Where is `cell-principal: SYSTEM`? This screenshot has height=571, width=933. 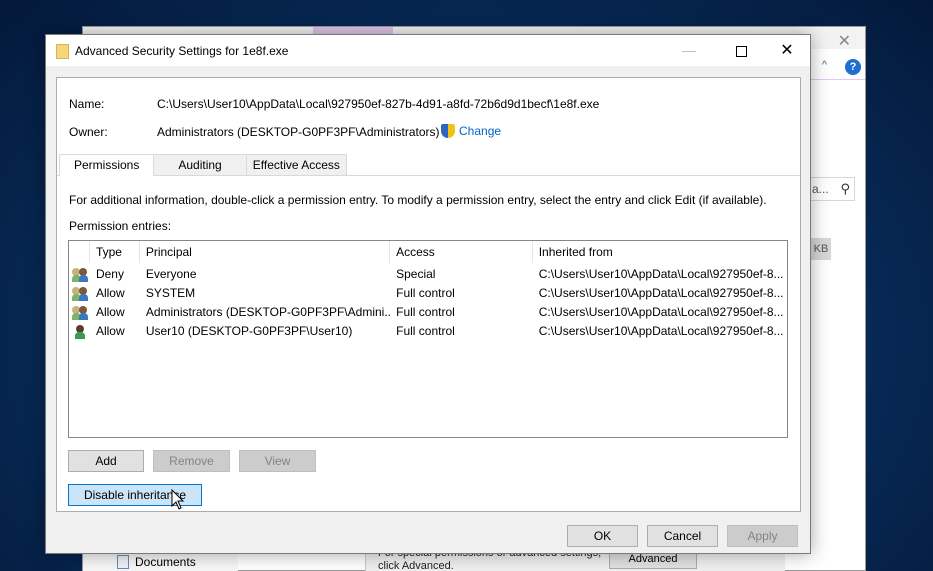 cell-principal: SYSTEM is located at coordinates (170, 293).